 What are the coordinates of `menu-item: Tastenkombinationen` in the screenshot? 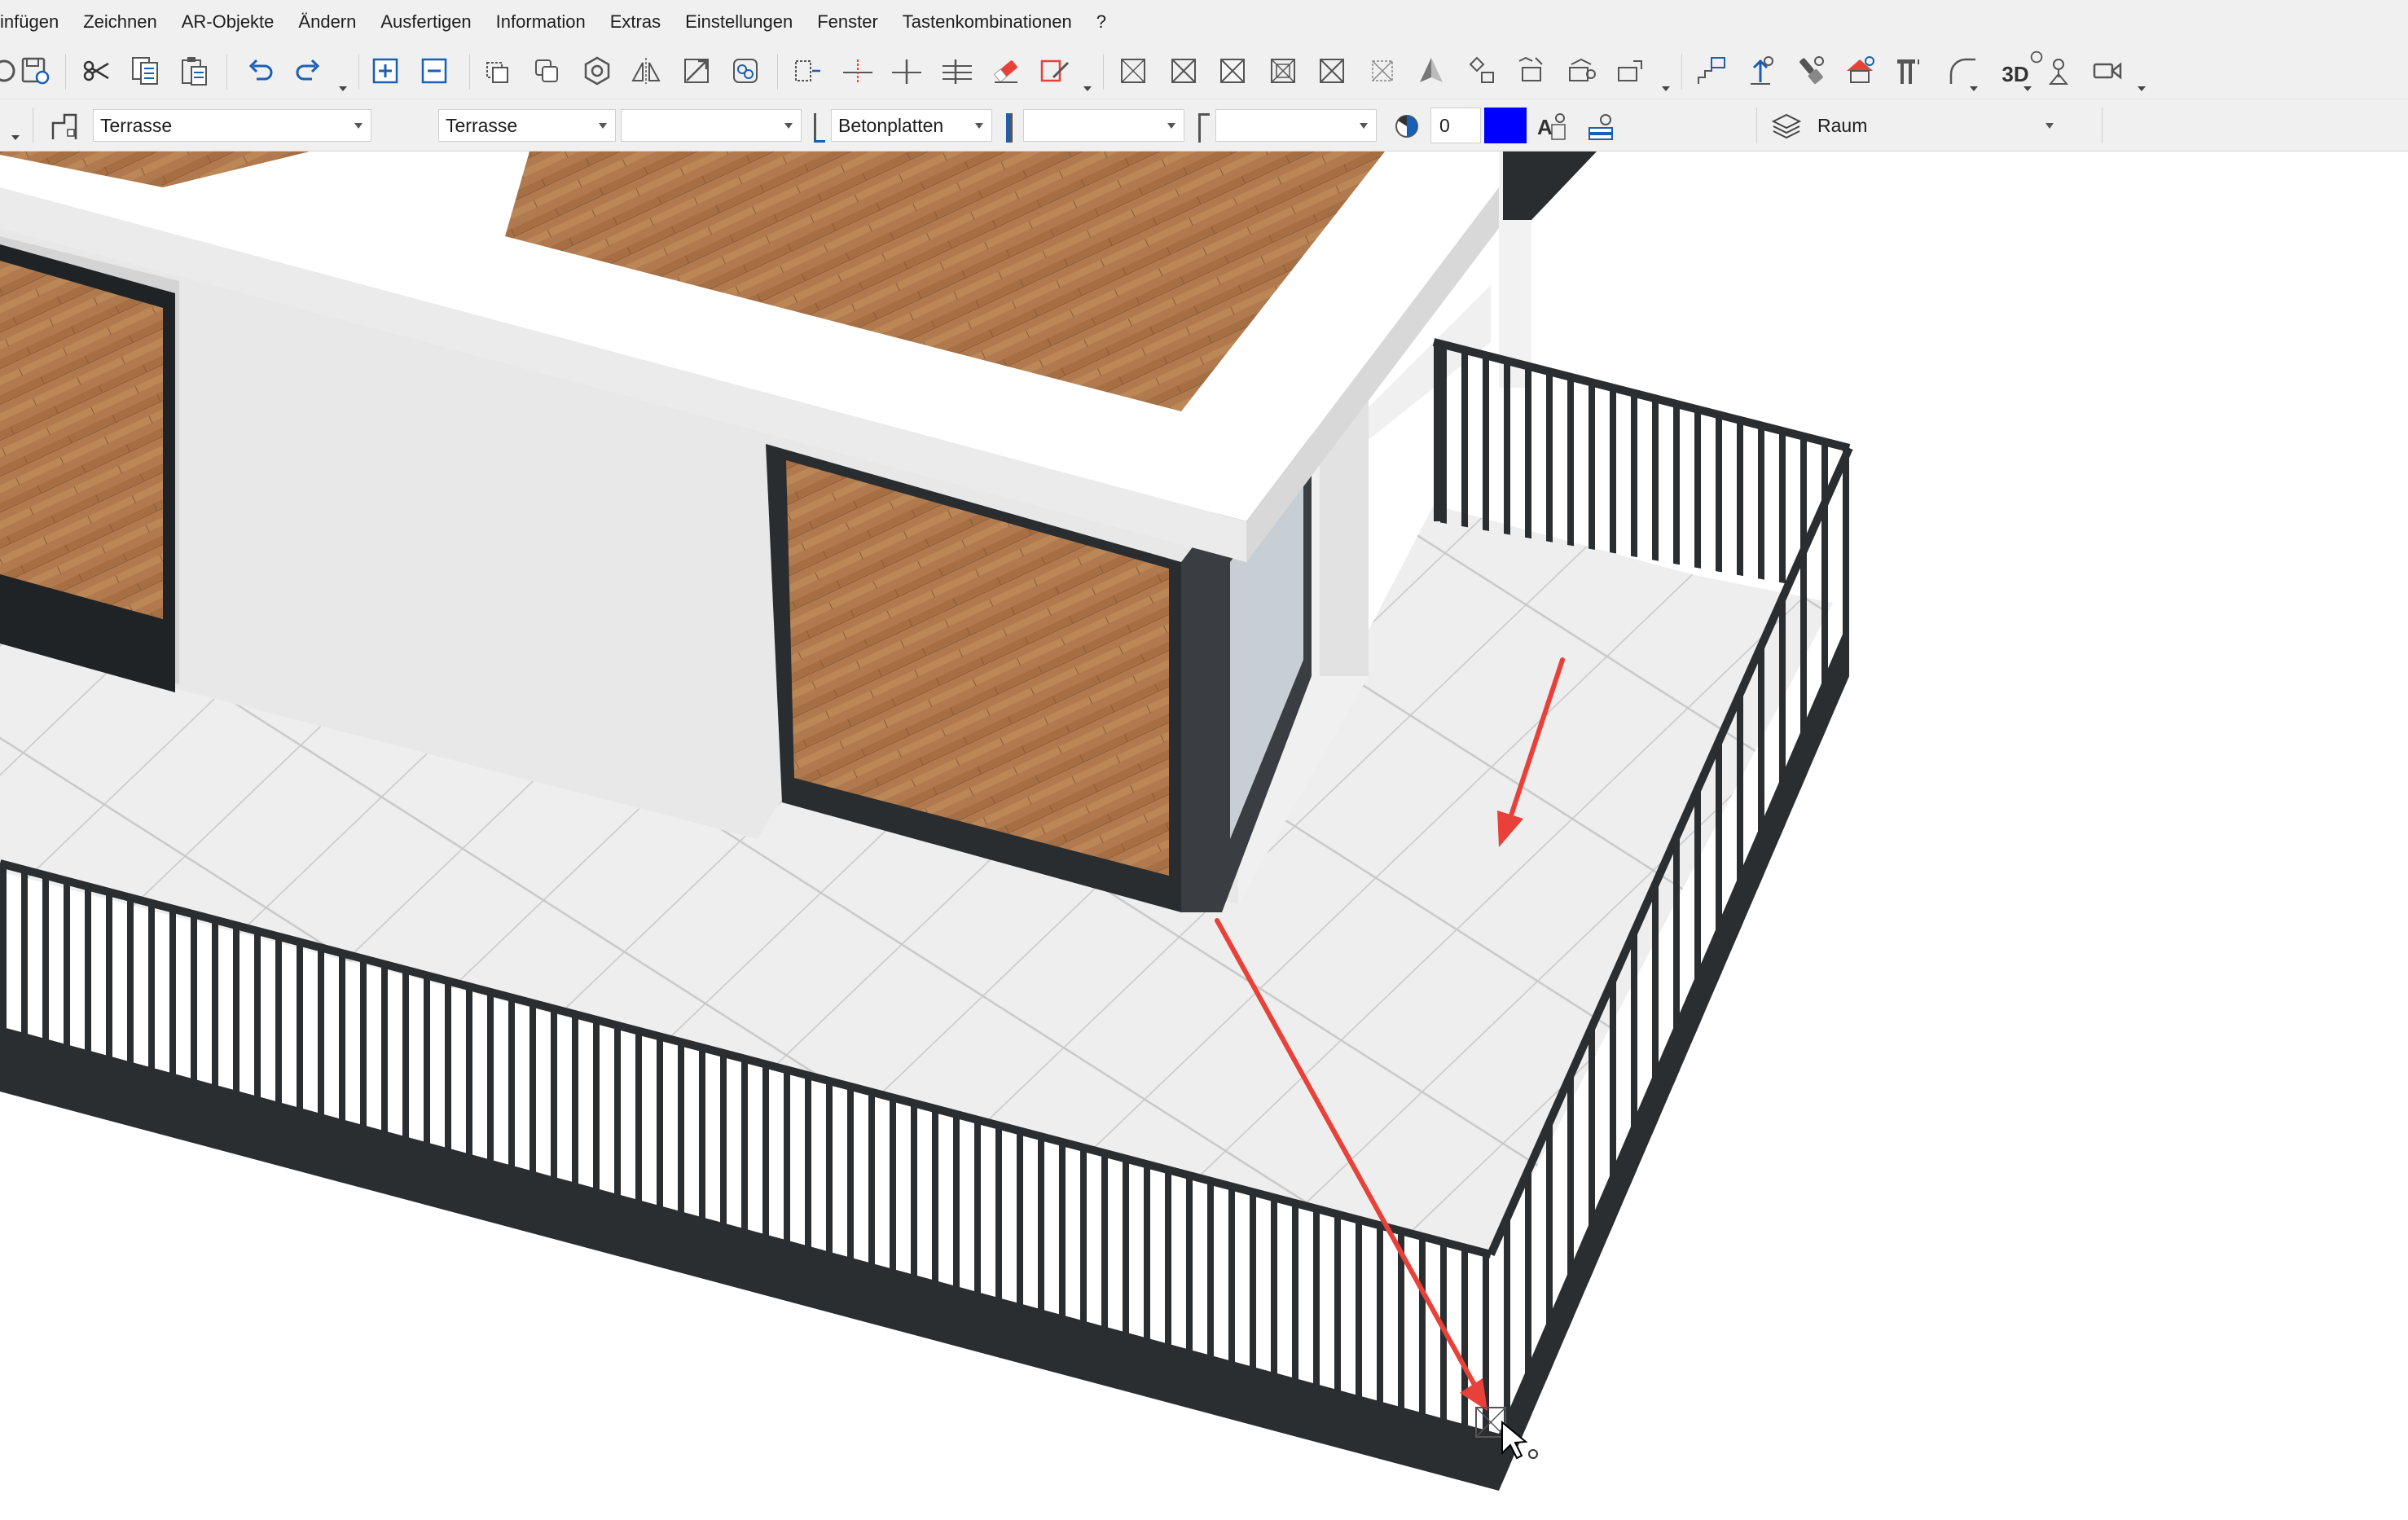 It's located at (987, 22).